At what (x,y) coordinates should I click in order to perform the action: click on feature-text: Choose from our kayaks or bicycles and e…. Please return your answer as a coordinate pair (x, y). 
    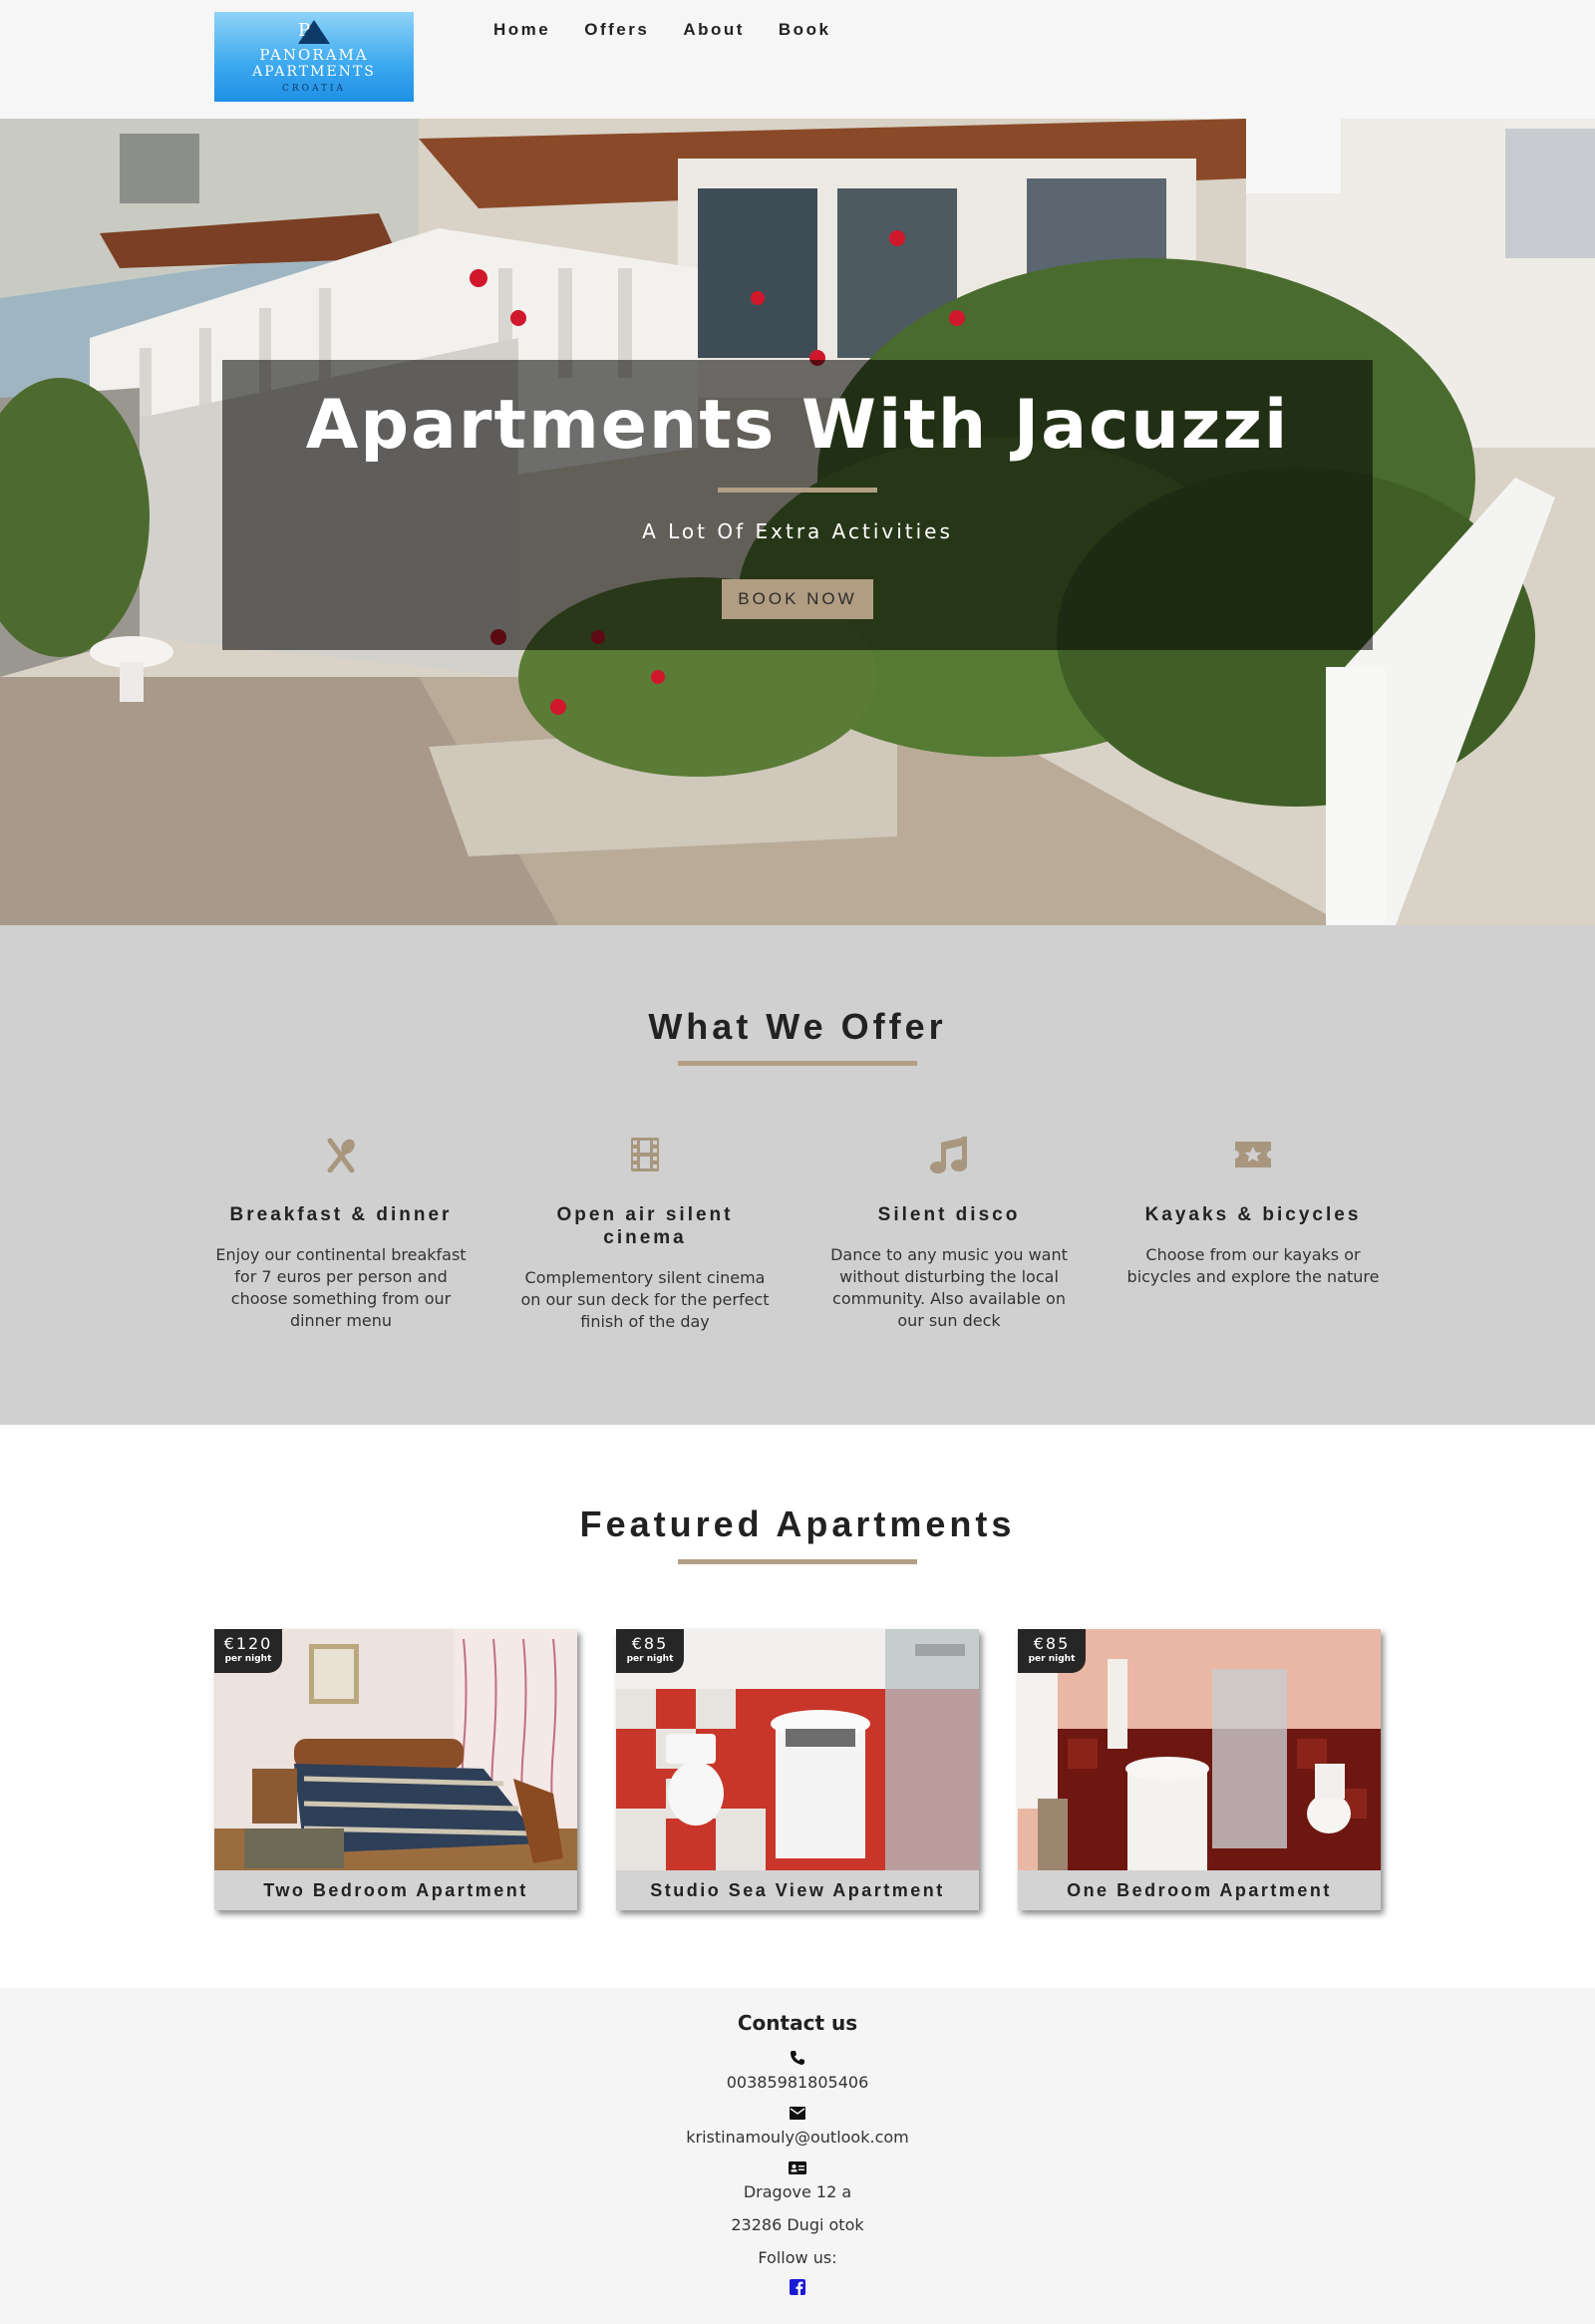
    Looking at the image, I should click on (1253, 1265).